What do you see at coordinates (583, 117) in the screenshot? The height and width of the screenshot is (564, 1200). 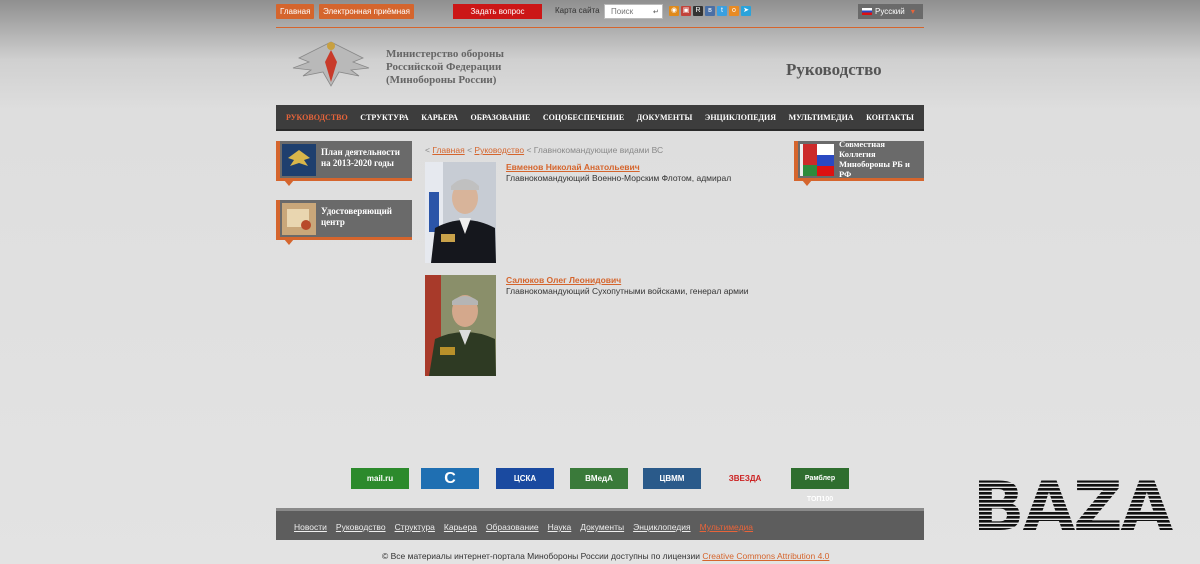 I see `nav-item-social: СОЦОБЕСПЕЧЕНИЕ` at bounding box center [583, 117].